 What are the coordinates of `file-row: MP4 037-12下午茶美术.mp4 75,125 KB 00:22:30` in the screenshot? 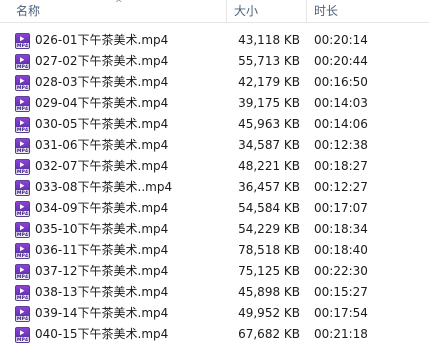 It's located at (214, 271).